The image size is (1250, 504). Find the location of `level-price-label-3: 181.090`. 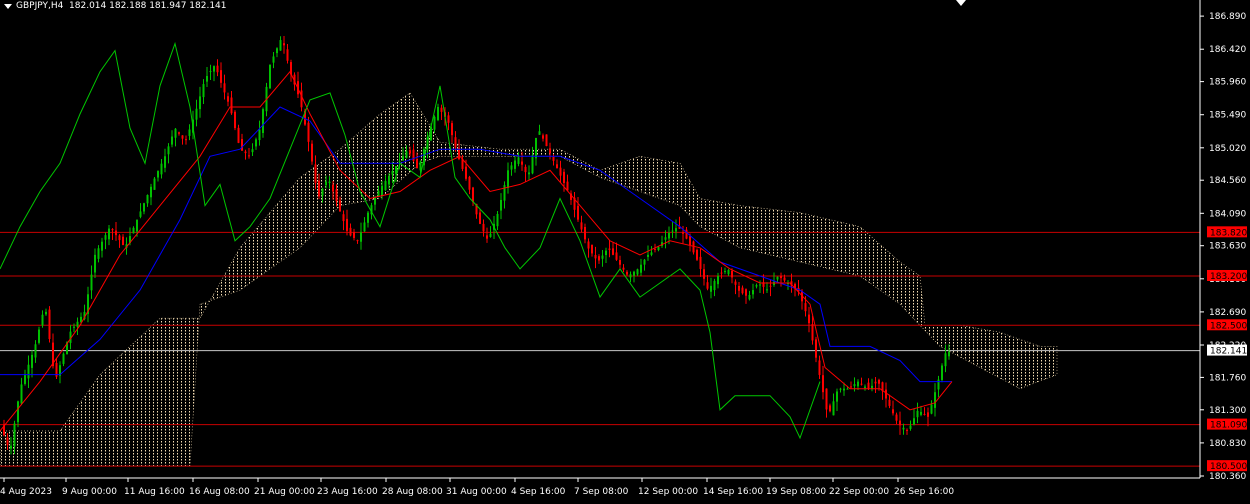

level-price-label-3: 181.090 is located at coordinates (1228, 426).